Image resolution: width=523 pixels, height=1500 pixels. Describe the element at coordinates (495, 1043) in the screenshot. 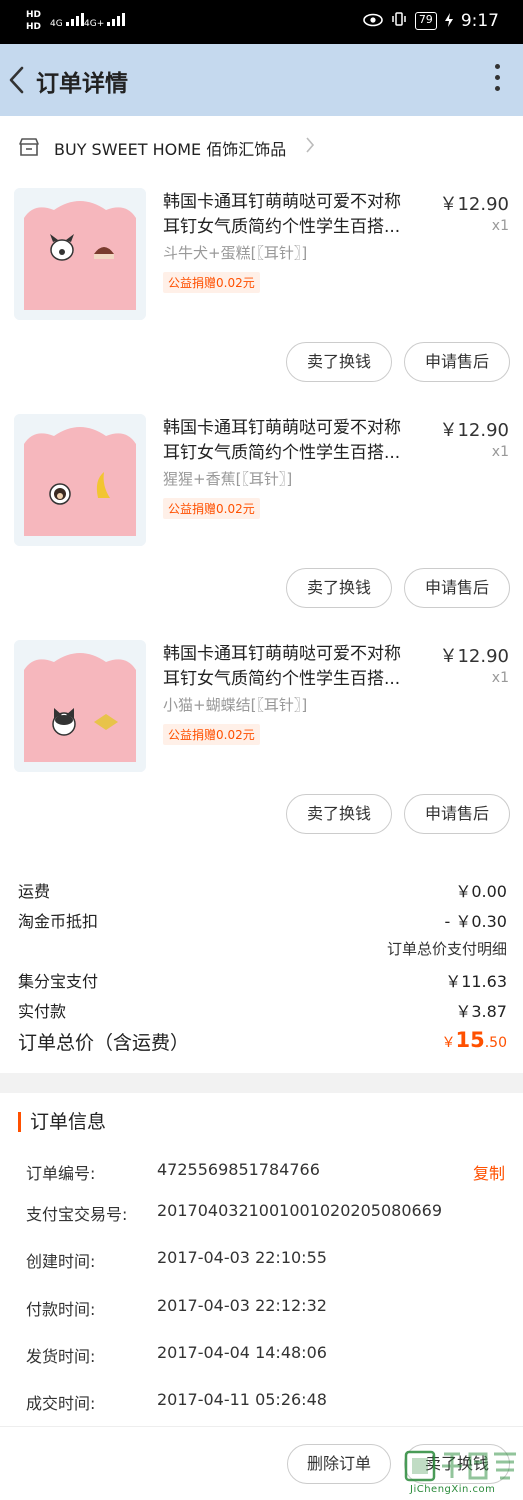

I see `total-decimal: .50` at that location.